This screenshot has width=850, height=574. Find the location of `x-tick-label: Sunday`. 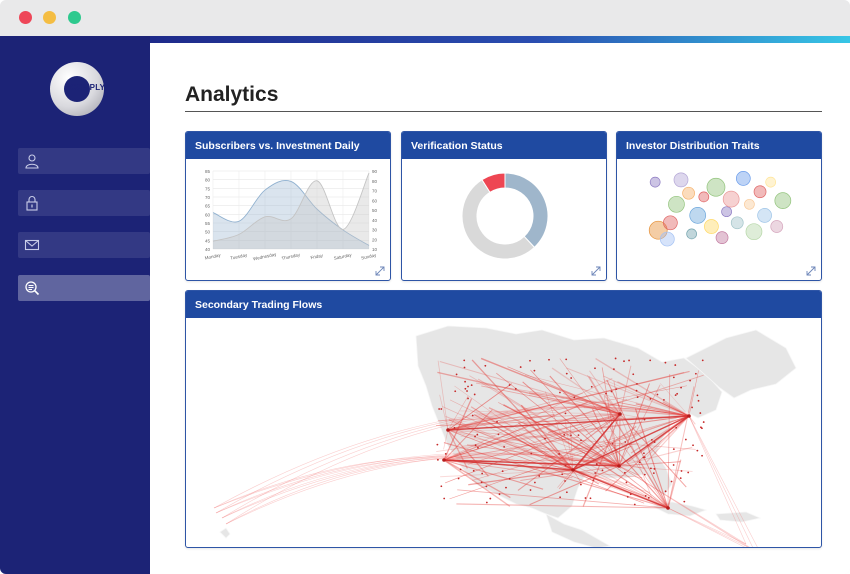

x-tick-label: Sunday is located at coordinates (369, 256).